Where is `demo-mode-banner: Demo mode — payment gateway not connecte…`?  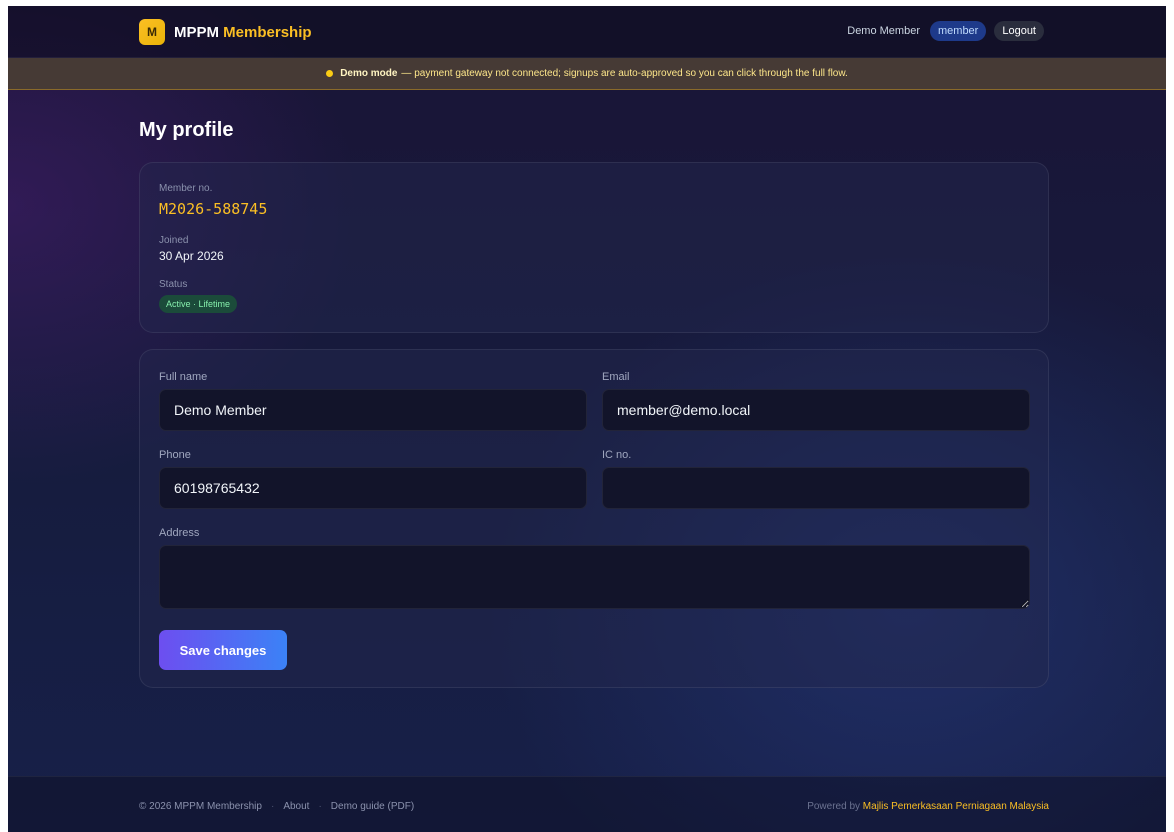
demo-mode-banner: Demo mode — payment gateway not connecte… is located at coordinates (587, 74).